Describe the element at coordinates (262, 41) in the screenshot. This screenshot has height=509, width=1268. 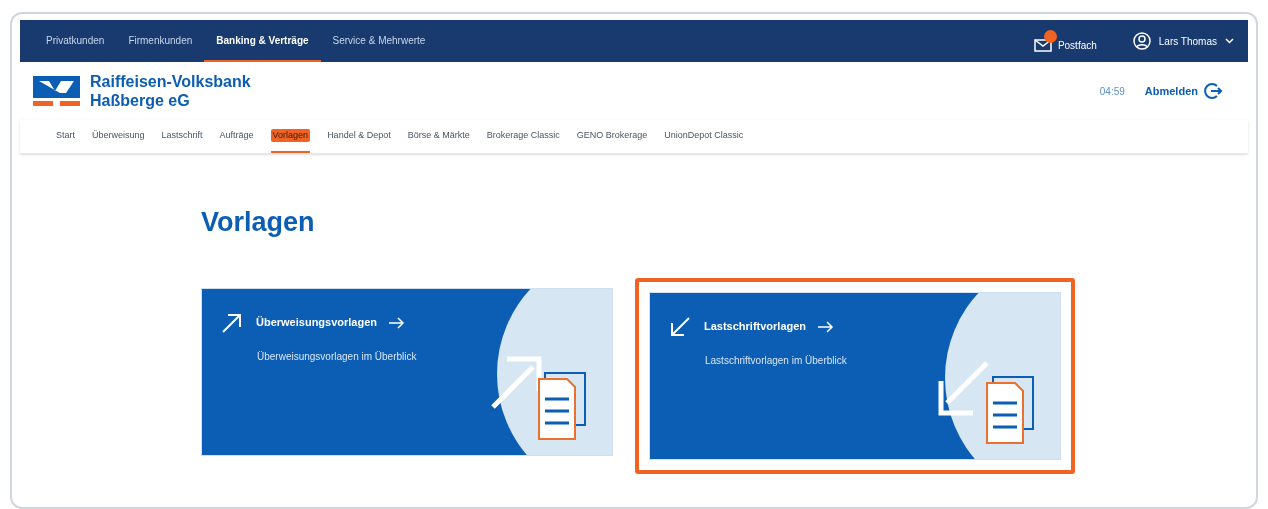
I see `top-nav-link: Banking & Verträge` at that location.